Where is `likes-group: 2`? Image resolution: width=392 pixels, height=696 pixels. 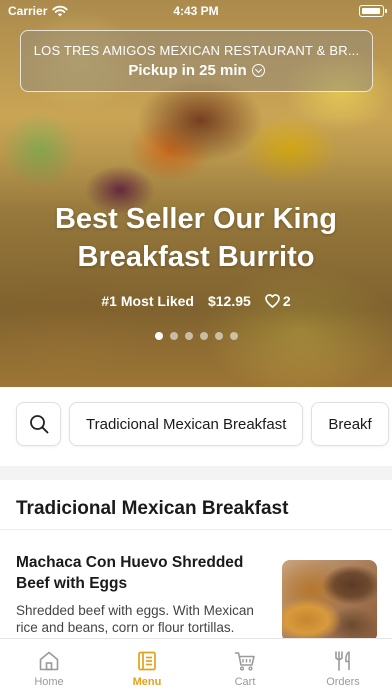 likes-group: 2 is located at coordinates (277, 301).